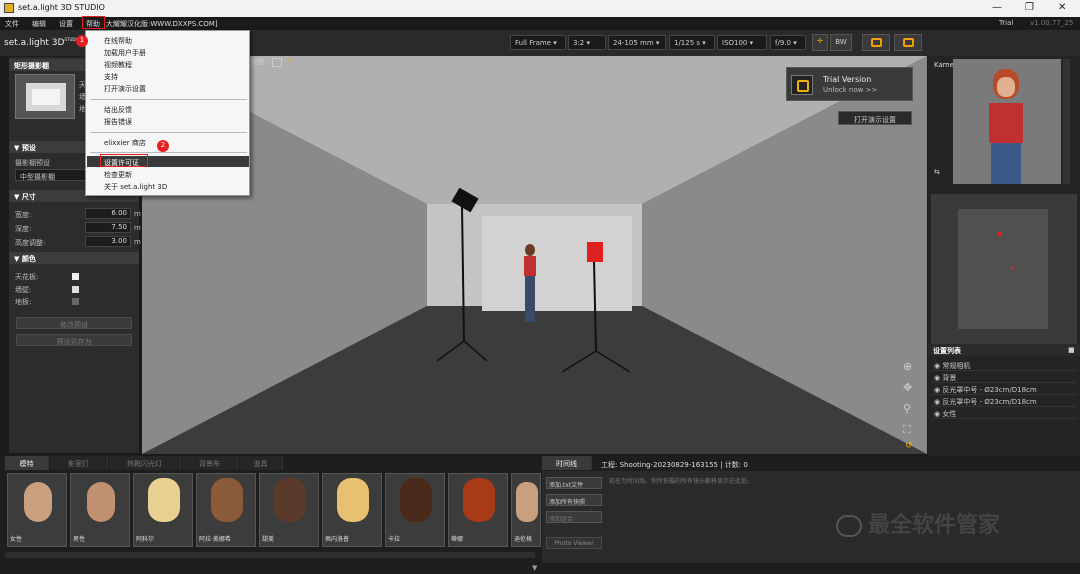  What do you see at coordinates (540, 568) in the screenshot?
I see `collapse-icon: ▼` at bounding box center [540, 568].